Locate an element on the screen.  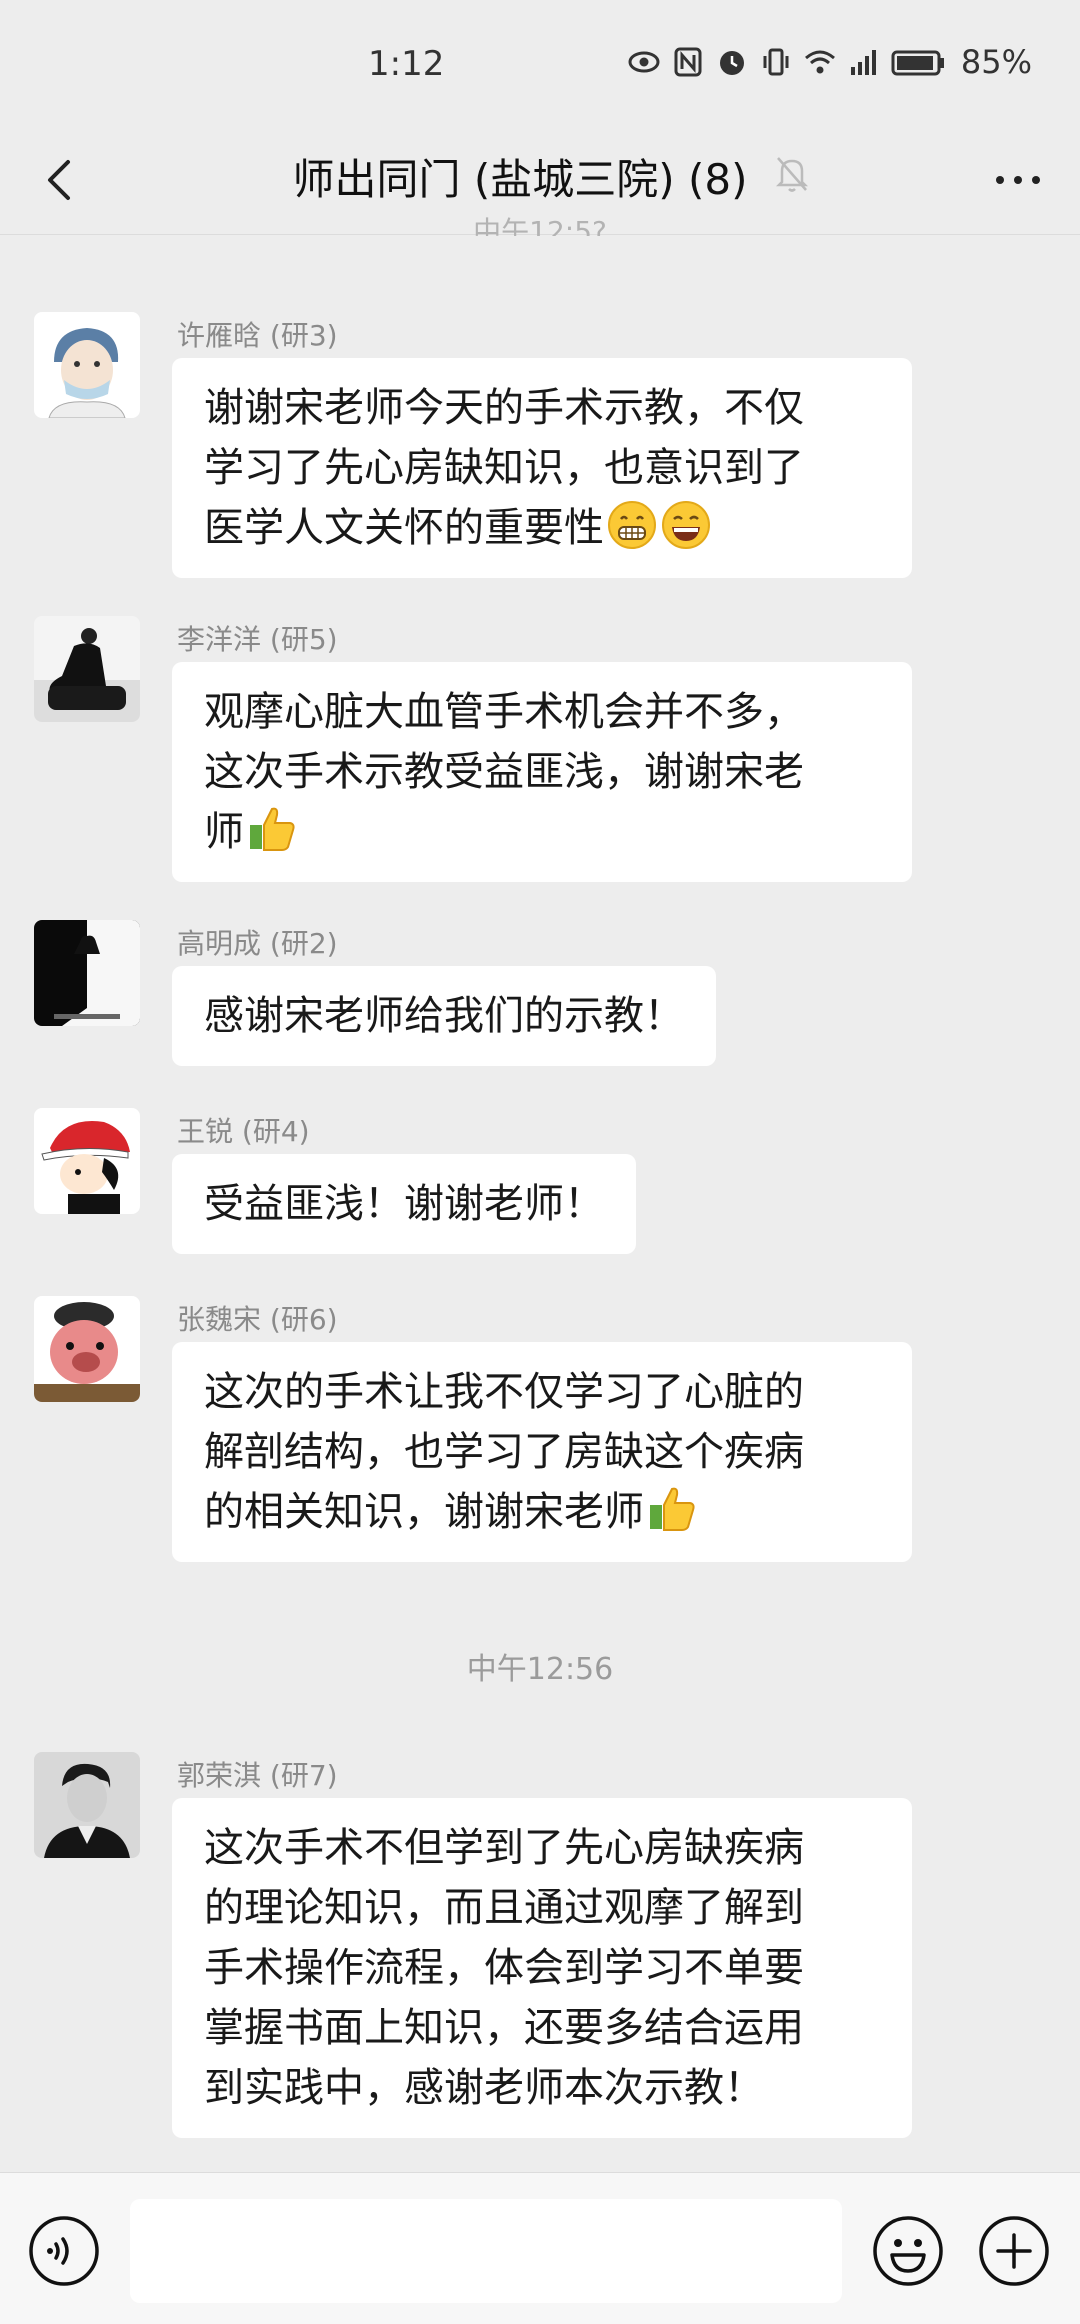
status-icons: 85% is located at coordinates (829, 62).